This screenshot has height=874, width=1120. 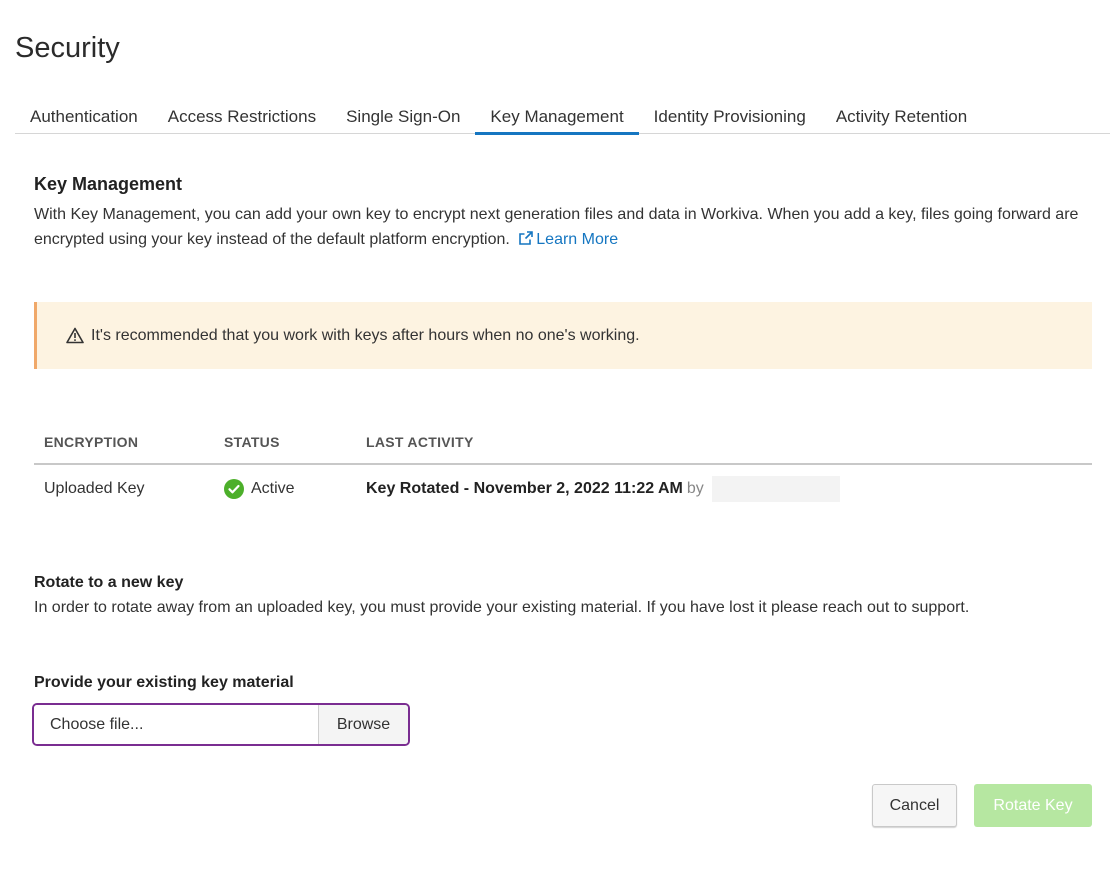 I want to click on learn-more-link: Learn More, so click(x=577, y=239).